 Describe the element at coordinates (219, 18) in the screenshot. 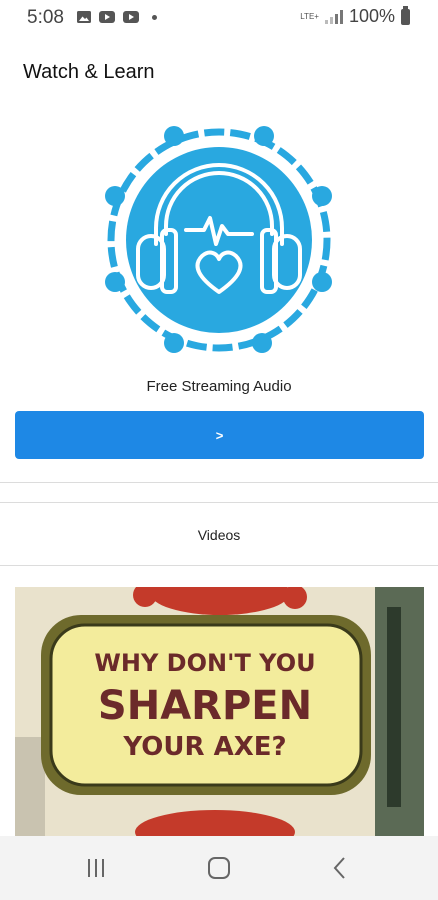

I see `status-bar: 5:08 LTE+ 100%` at that location.